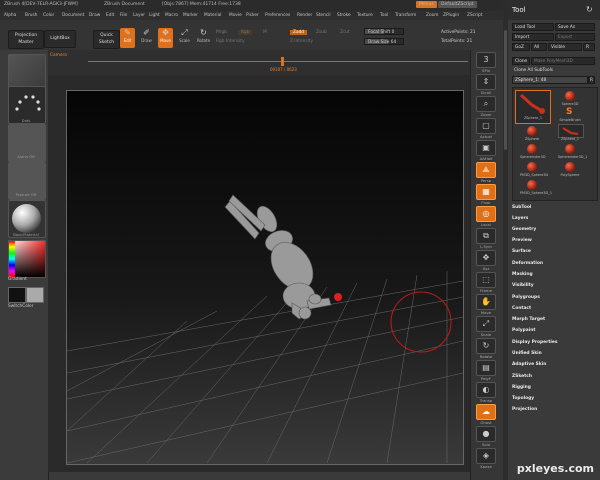 The image size is (600, 480). What do you see at coordinates (565, 47) in the screenshot?
I see `visible-button: Visible` at bounding box center [565, 47].